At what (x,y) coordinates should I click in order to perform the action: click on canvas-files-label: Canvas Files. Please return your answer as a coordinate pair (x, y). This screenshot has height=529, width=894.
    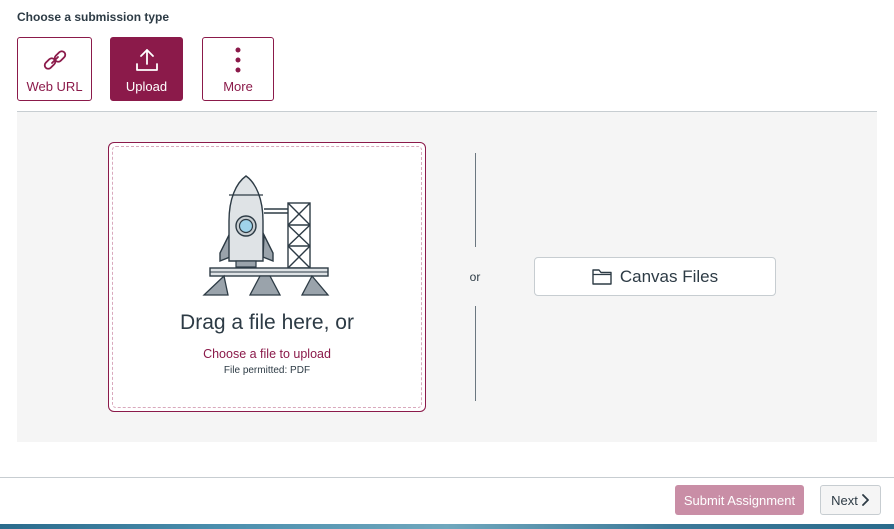
    Looking at the image, I should click on (669, 276).